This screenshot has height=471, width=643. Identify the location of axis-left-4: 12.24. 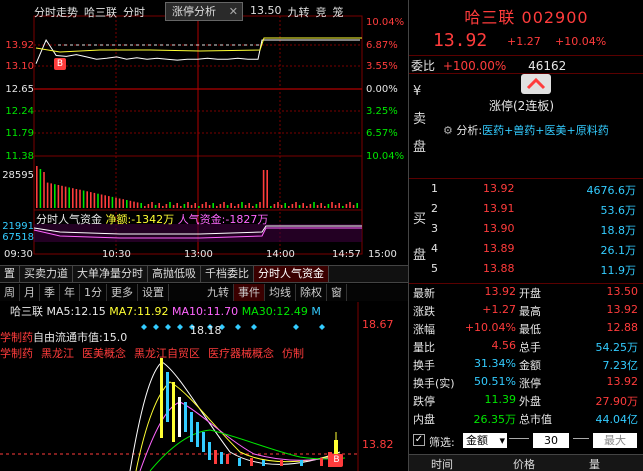
(19, 111).